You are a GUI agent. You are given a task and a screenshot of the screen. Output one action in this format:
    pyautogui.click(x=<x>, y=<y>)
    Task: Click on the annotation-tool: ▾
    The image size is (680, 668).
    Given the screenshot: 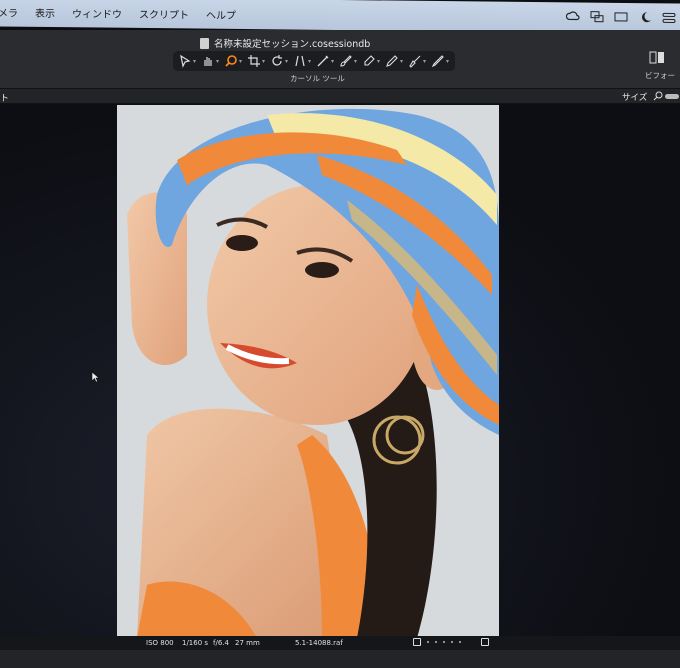 What is the action you would take?
    pyautogui.click(x=440, y=61)
    